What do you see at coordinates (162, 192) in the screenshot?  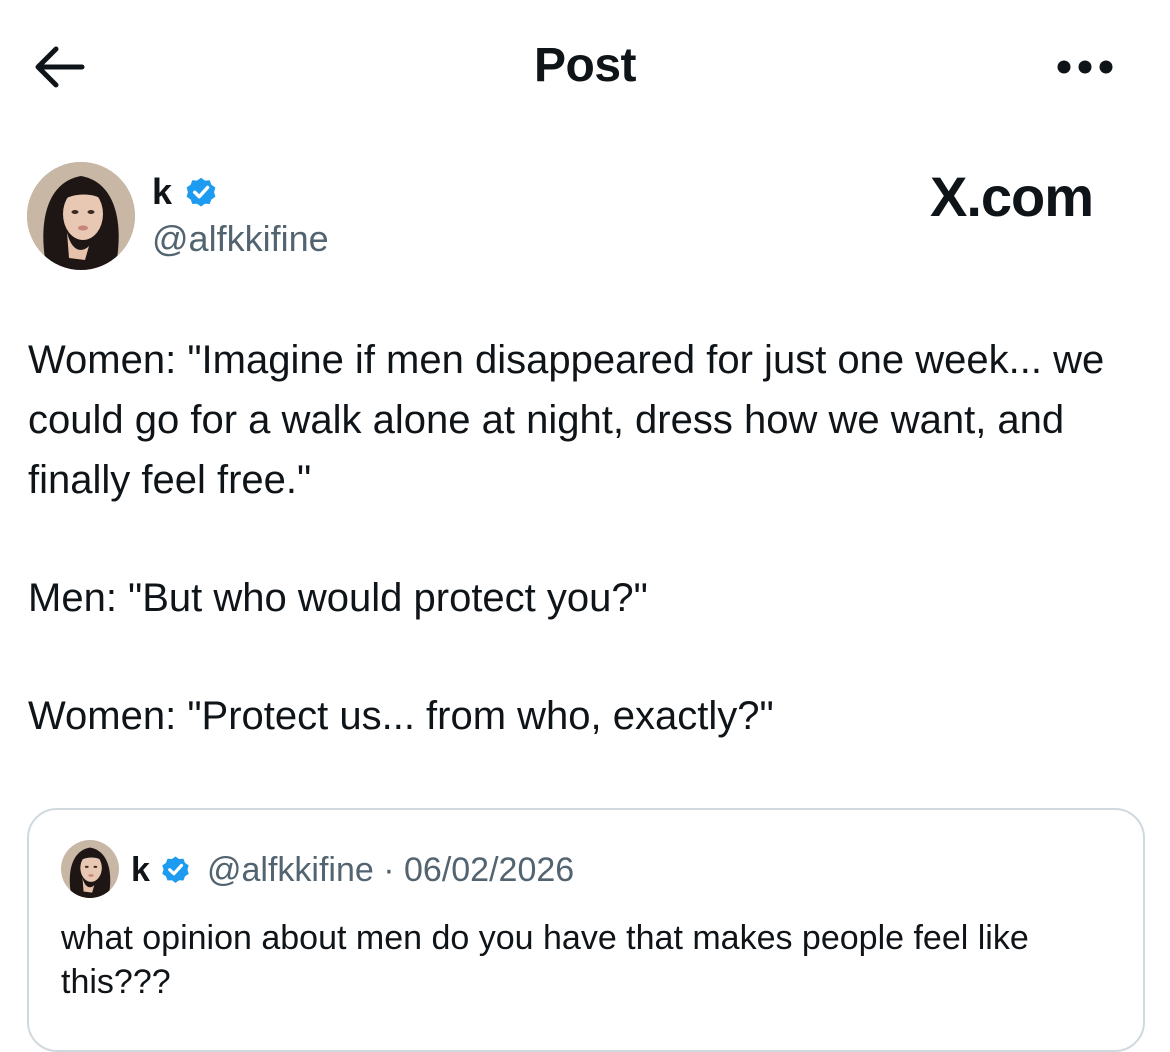 I see `author-display-name: k` at bounding box center [162, 192].